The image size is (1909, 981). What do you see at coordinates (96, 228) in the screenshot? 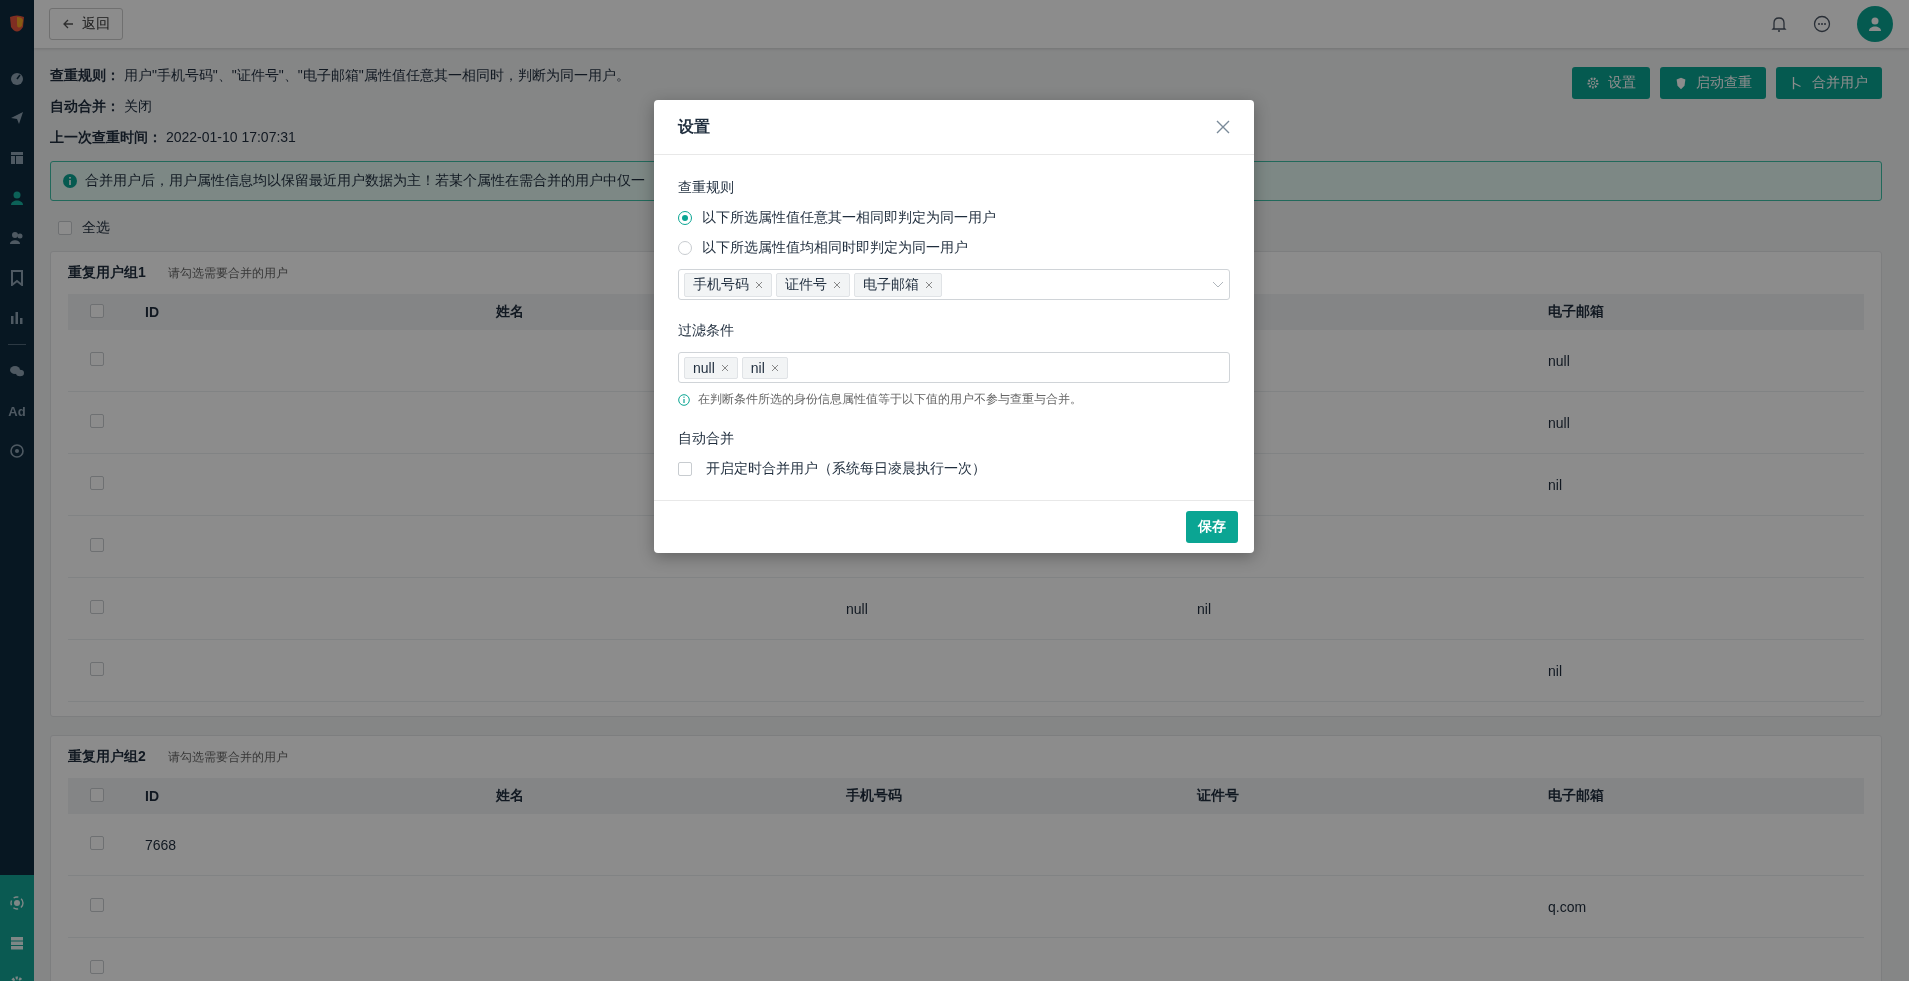
I see `select-all-label: 全选` at bounding box center [96, 228].